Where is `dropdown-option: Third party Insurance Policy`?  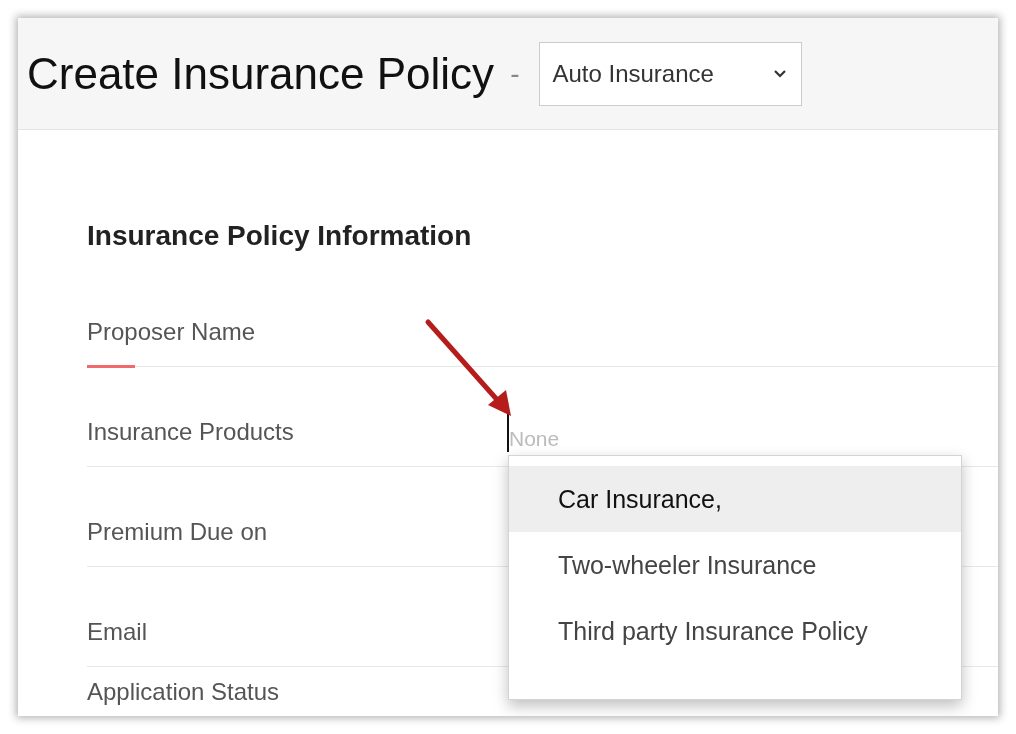
dropdown-option: Third party Insurance Policy is located at coordinates (735, 631).